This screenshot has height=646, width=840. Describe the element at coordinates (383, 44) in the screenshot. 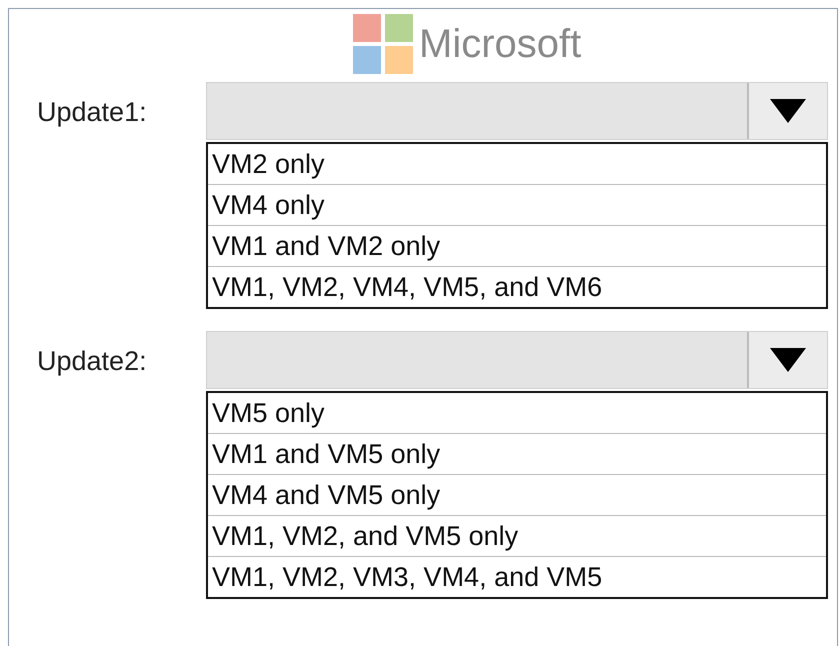

I see `logo-icon` at that location.